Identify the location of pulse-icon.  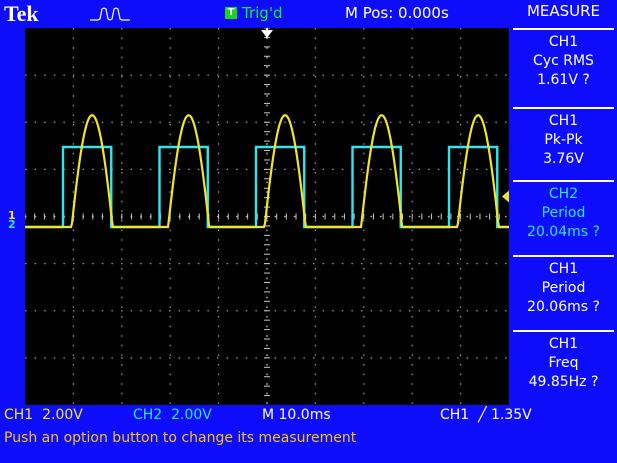
(110, 14).